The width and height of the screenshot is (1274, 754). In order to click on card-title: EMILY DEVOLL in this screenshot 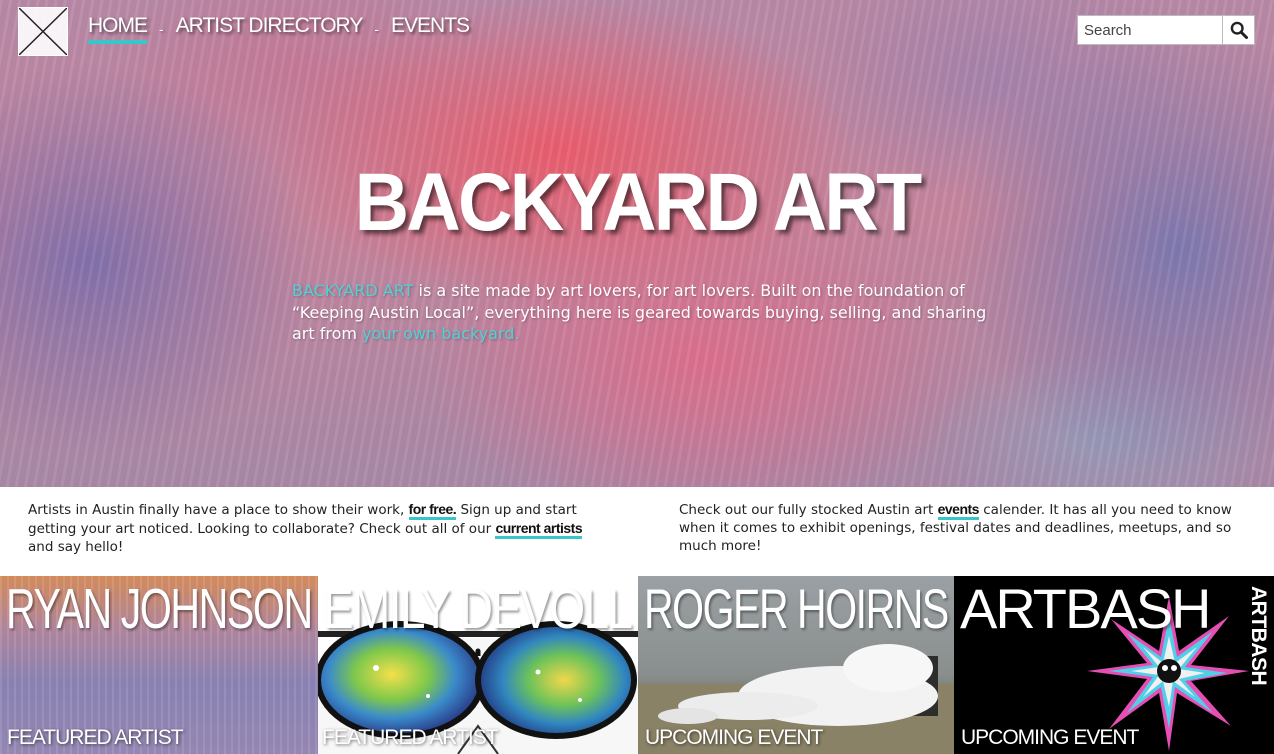, I will do `click(478, 608)`.